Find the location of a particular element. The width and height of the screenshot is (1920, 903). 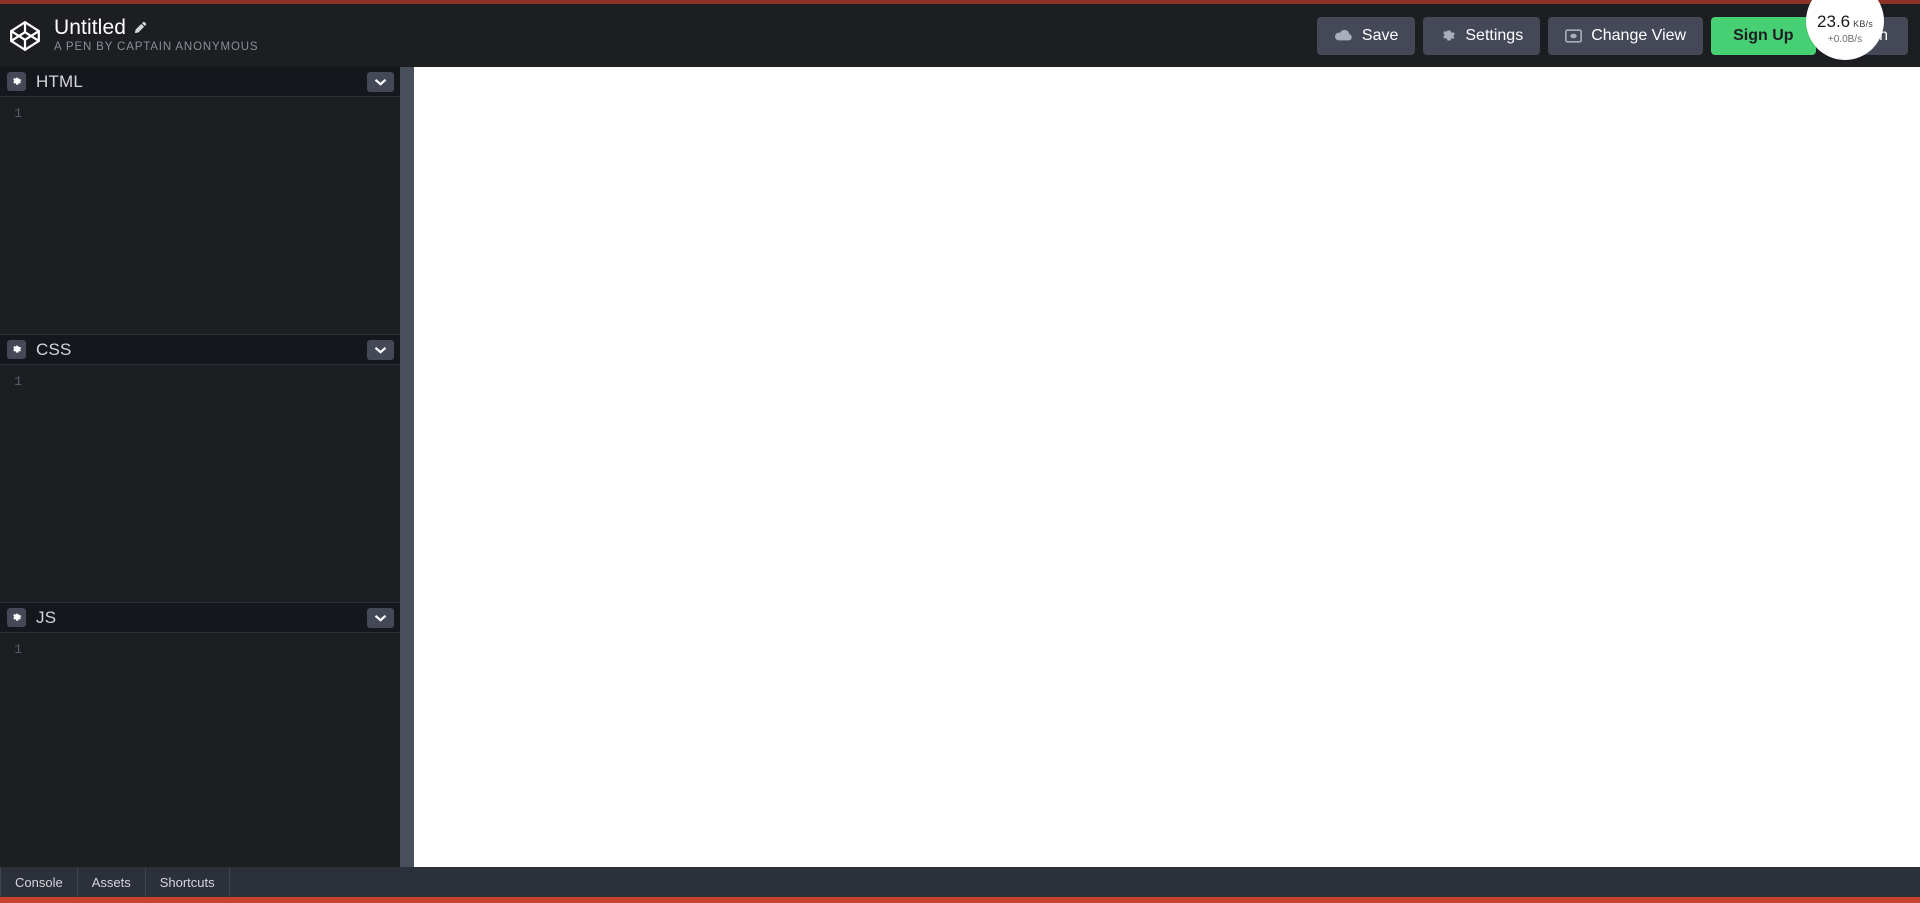

css-settings-gear-icon is located at coordinates (16, 349).